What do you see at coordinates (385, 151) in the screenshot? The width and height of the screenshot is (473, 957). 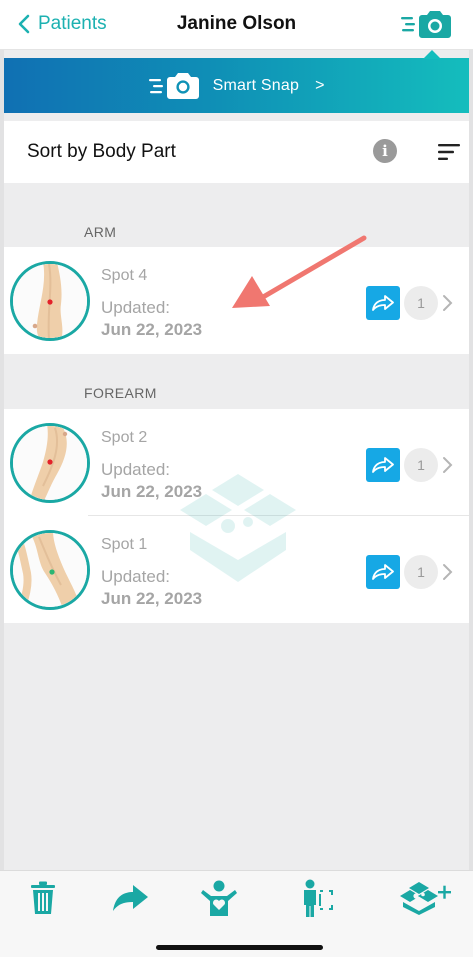 I see `info-icon: i` at bounding box center [385, 151].